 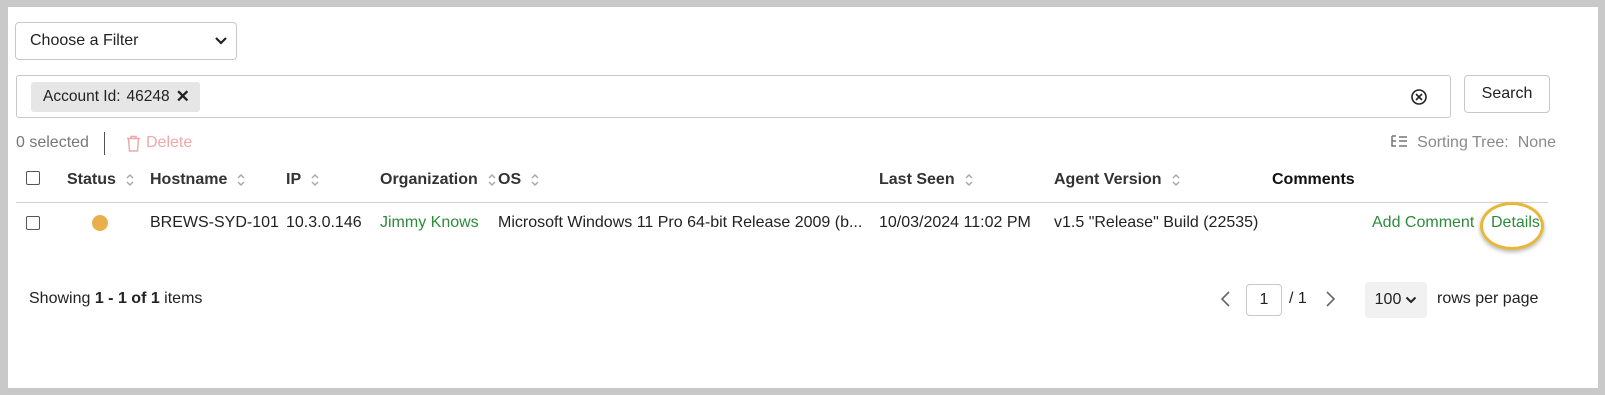 I want to click on clear-search-icon, so click(x=1419, y=97).